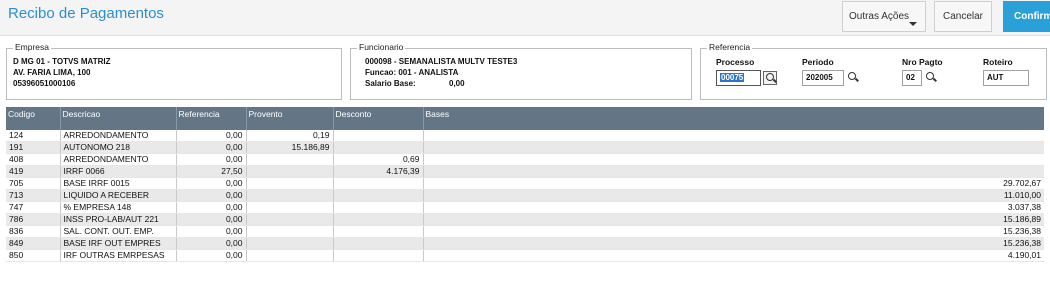  What do you see at coordinates (118, 195) in the screenshot?
I see `descricao-cell: LIQUIDO A RECEBER` at bounding box center [118, 195].